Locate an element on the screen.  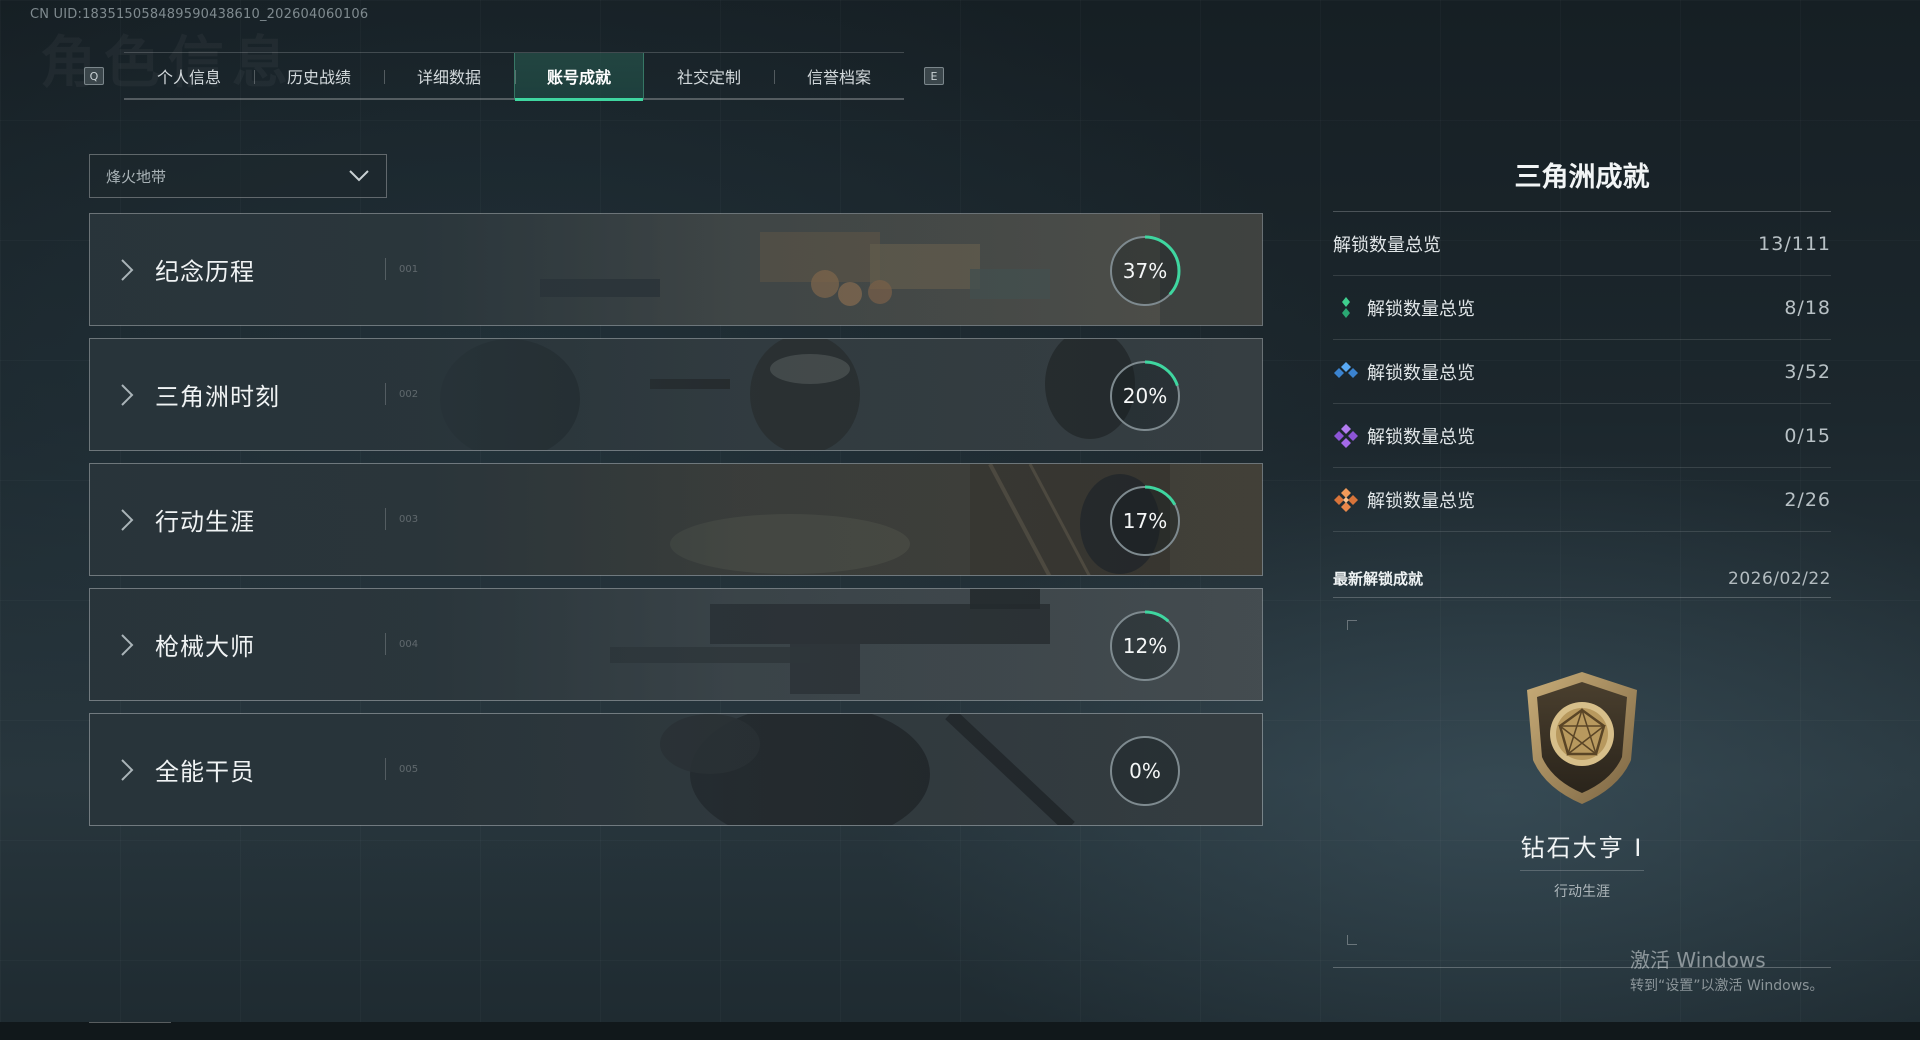
tab-bar: Q 个人信息 历史战绩 详细数据 账号成就 社交定制 信誉档案 E is located at coordinates (514, 76).